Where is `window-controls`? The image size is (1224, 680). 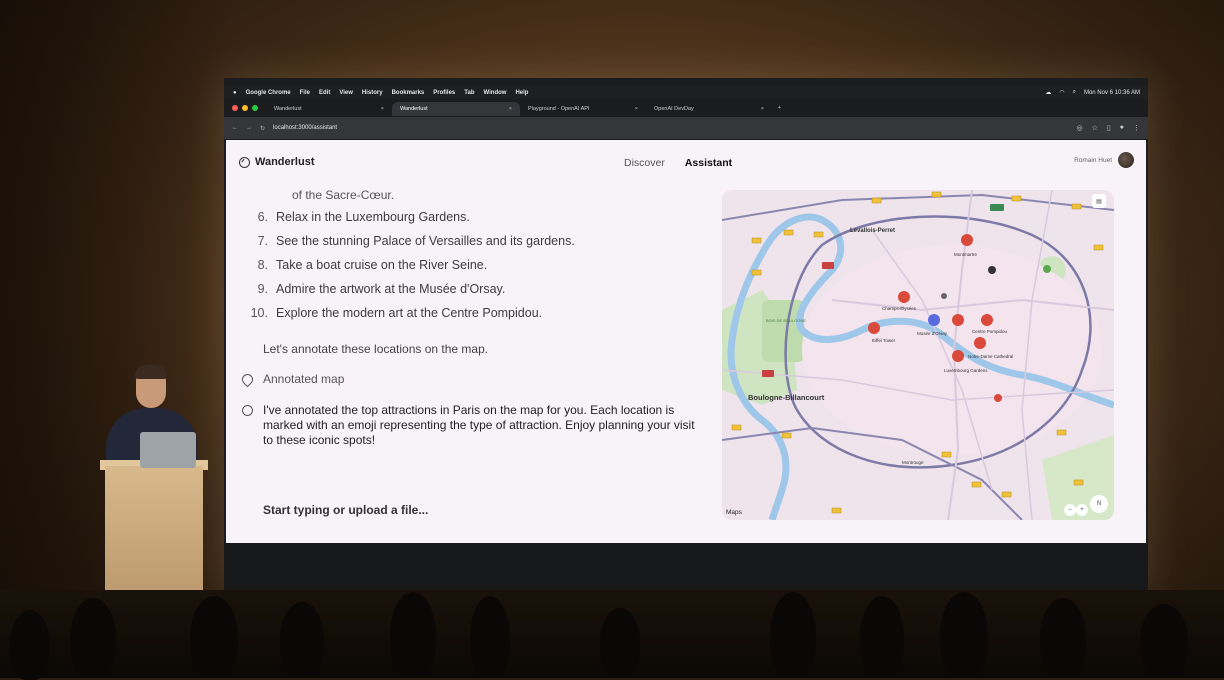
window-controls is located at coordinates (245, 108).